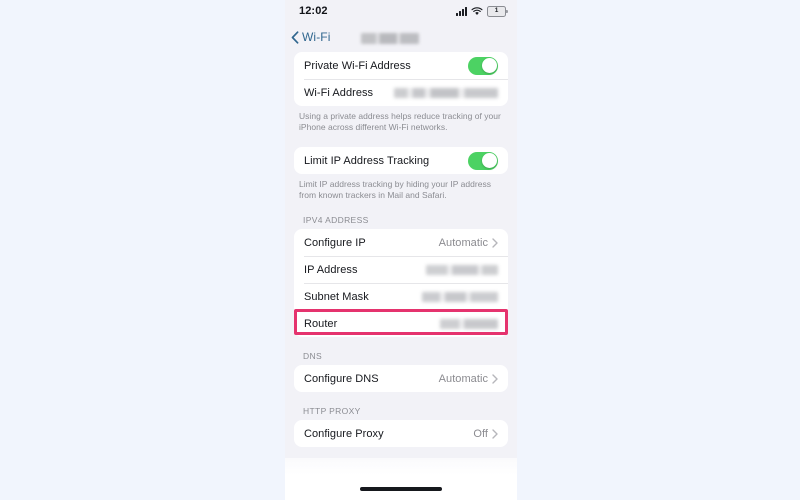 The width and height of the screenshot is (800, 500). I want to click on row-subnet-mask: Subnet Mask, so click(401, 296).